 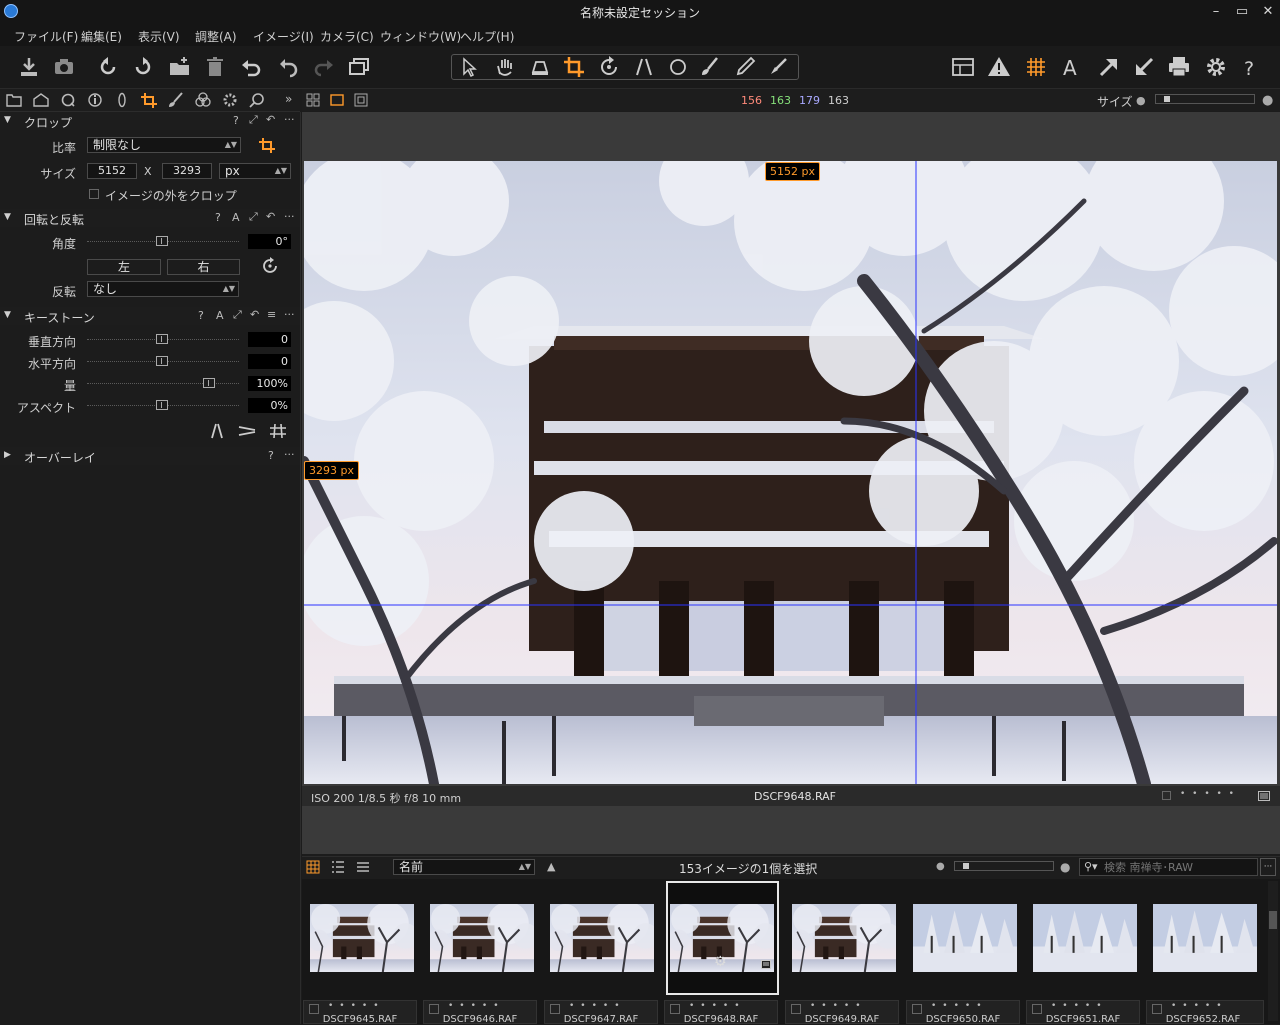 I want to click on sort-select: 名前 ▲▼, so click(x=464, y=867).